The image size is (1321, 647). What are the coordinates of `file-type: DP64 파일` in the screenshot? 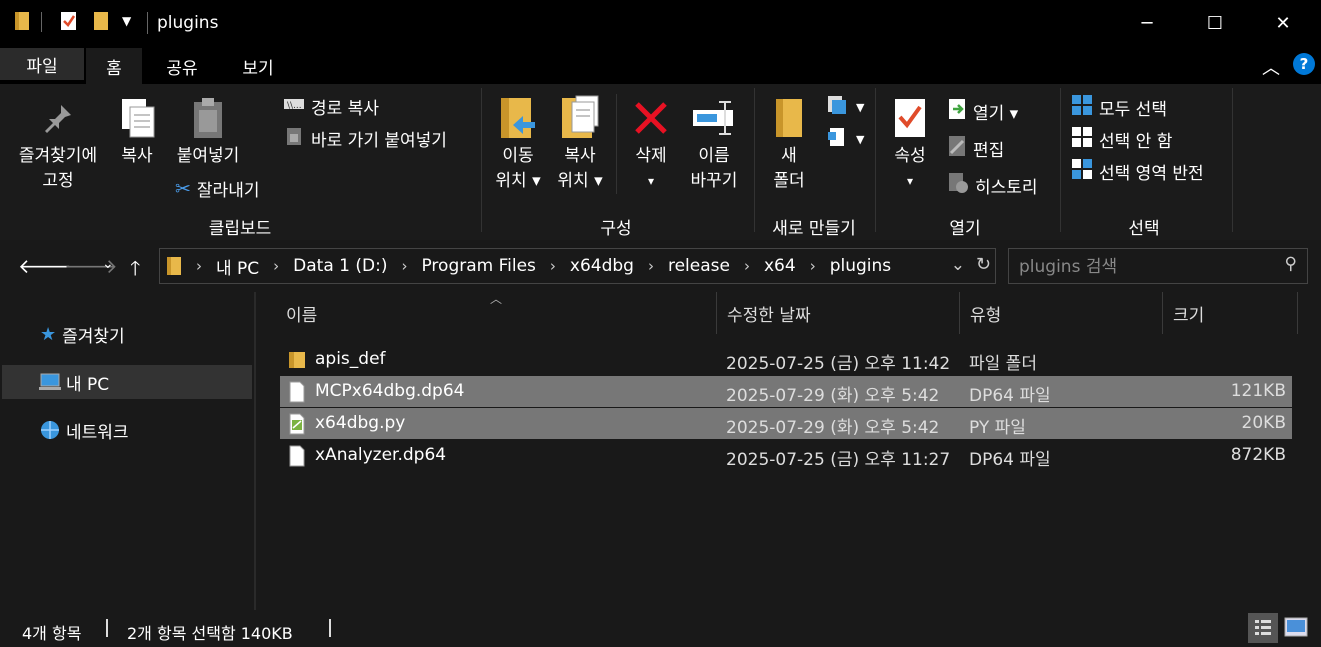 It's located at (1010, 460).